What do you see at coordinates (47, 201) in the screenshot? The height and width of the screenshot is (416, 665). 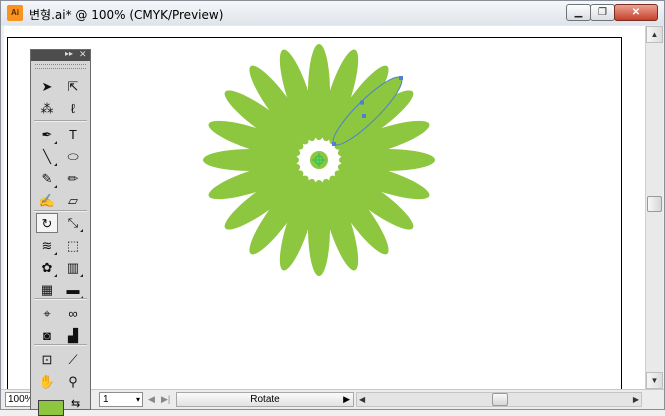 I see `blob-brush-tool-icon: ✍` at bounding box center [47, 201].